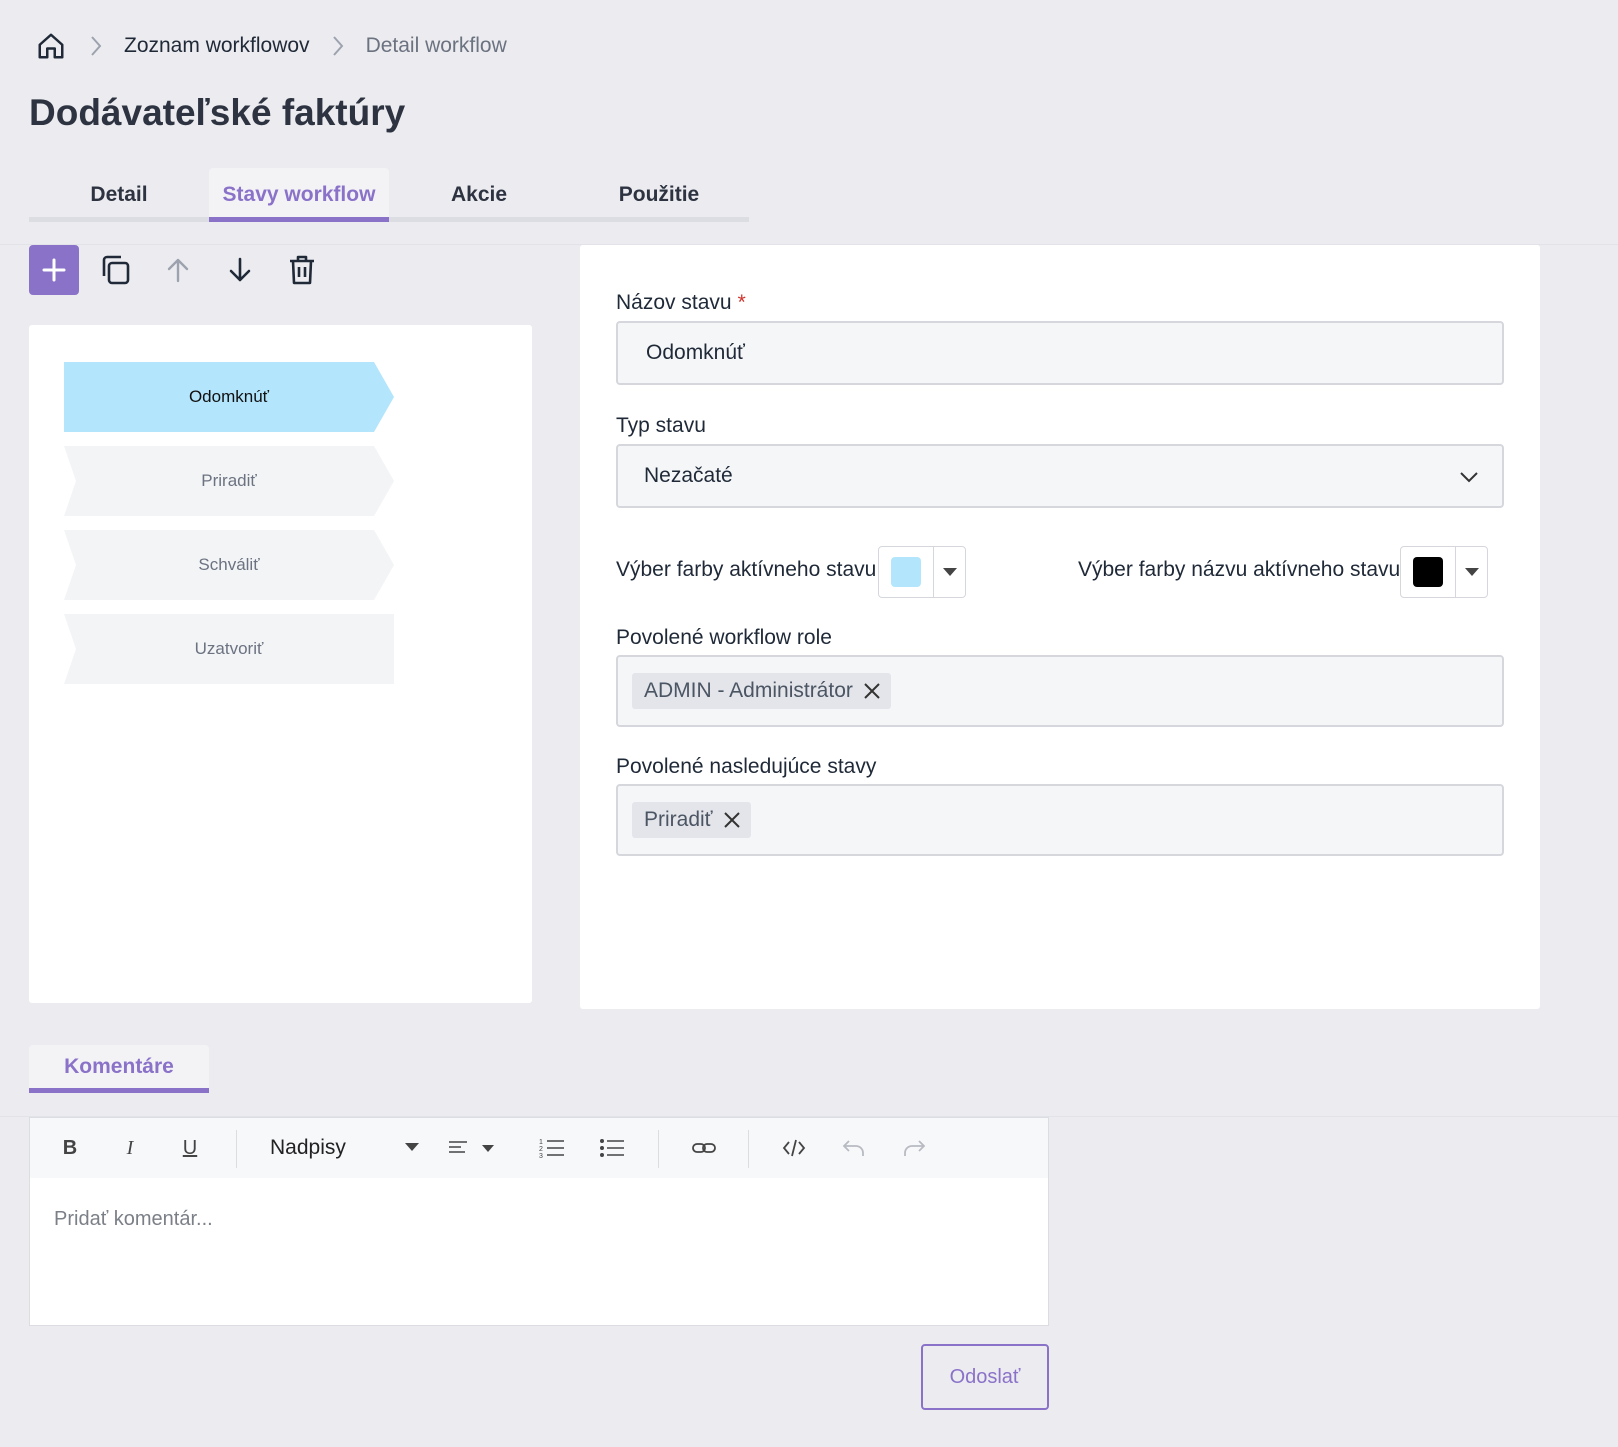 This screenshot has width=1618, height=1447. I want to click on align-left-icon, so click(458, 1148).